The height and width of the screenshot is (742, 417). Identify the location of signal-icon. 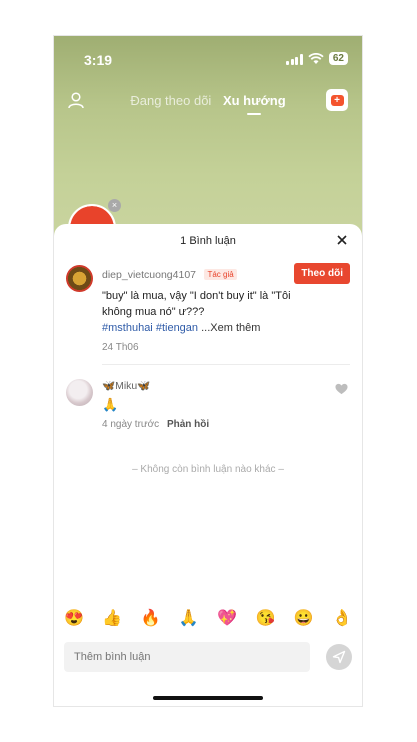
(294, 59).